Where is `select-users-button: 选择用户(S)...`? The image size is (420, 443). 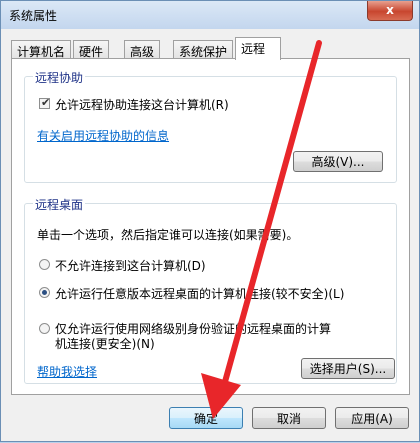
select-users-button: 选择用户(S)... is located at coordinates (348, 368).